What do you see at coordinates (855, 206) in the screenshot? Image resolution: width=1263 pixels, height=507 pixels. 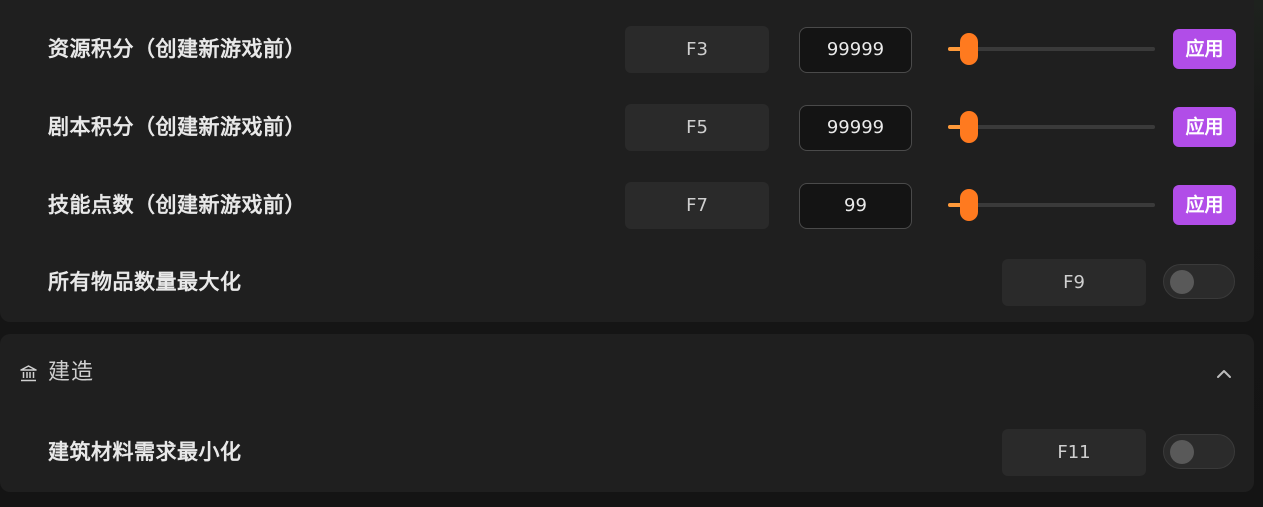 I see `value-input: 99` at bounding box center [855, 206].